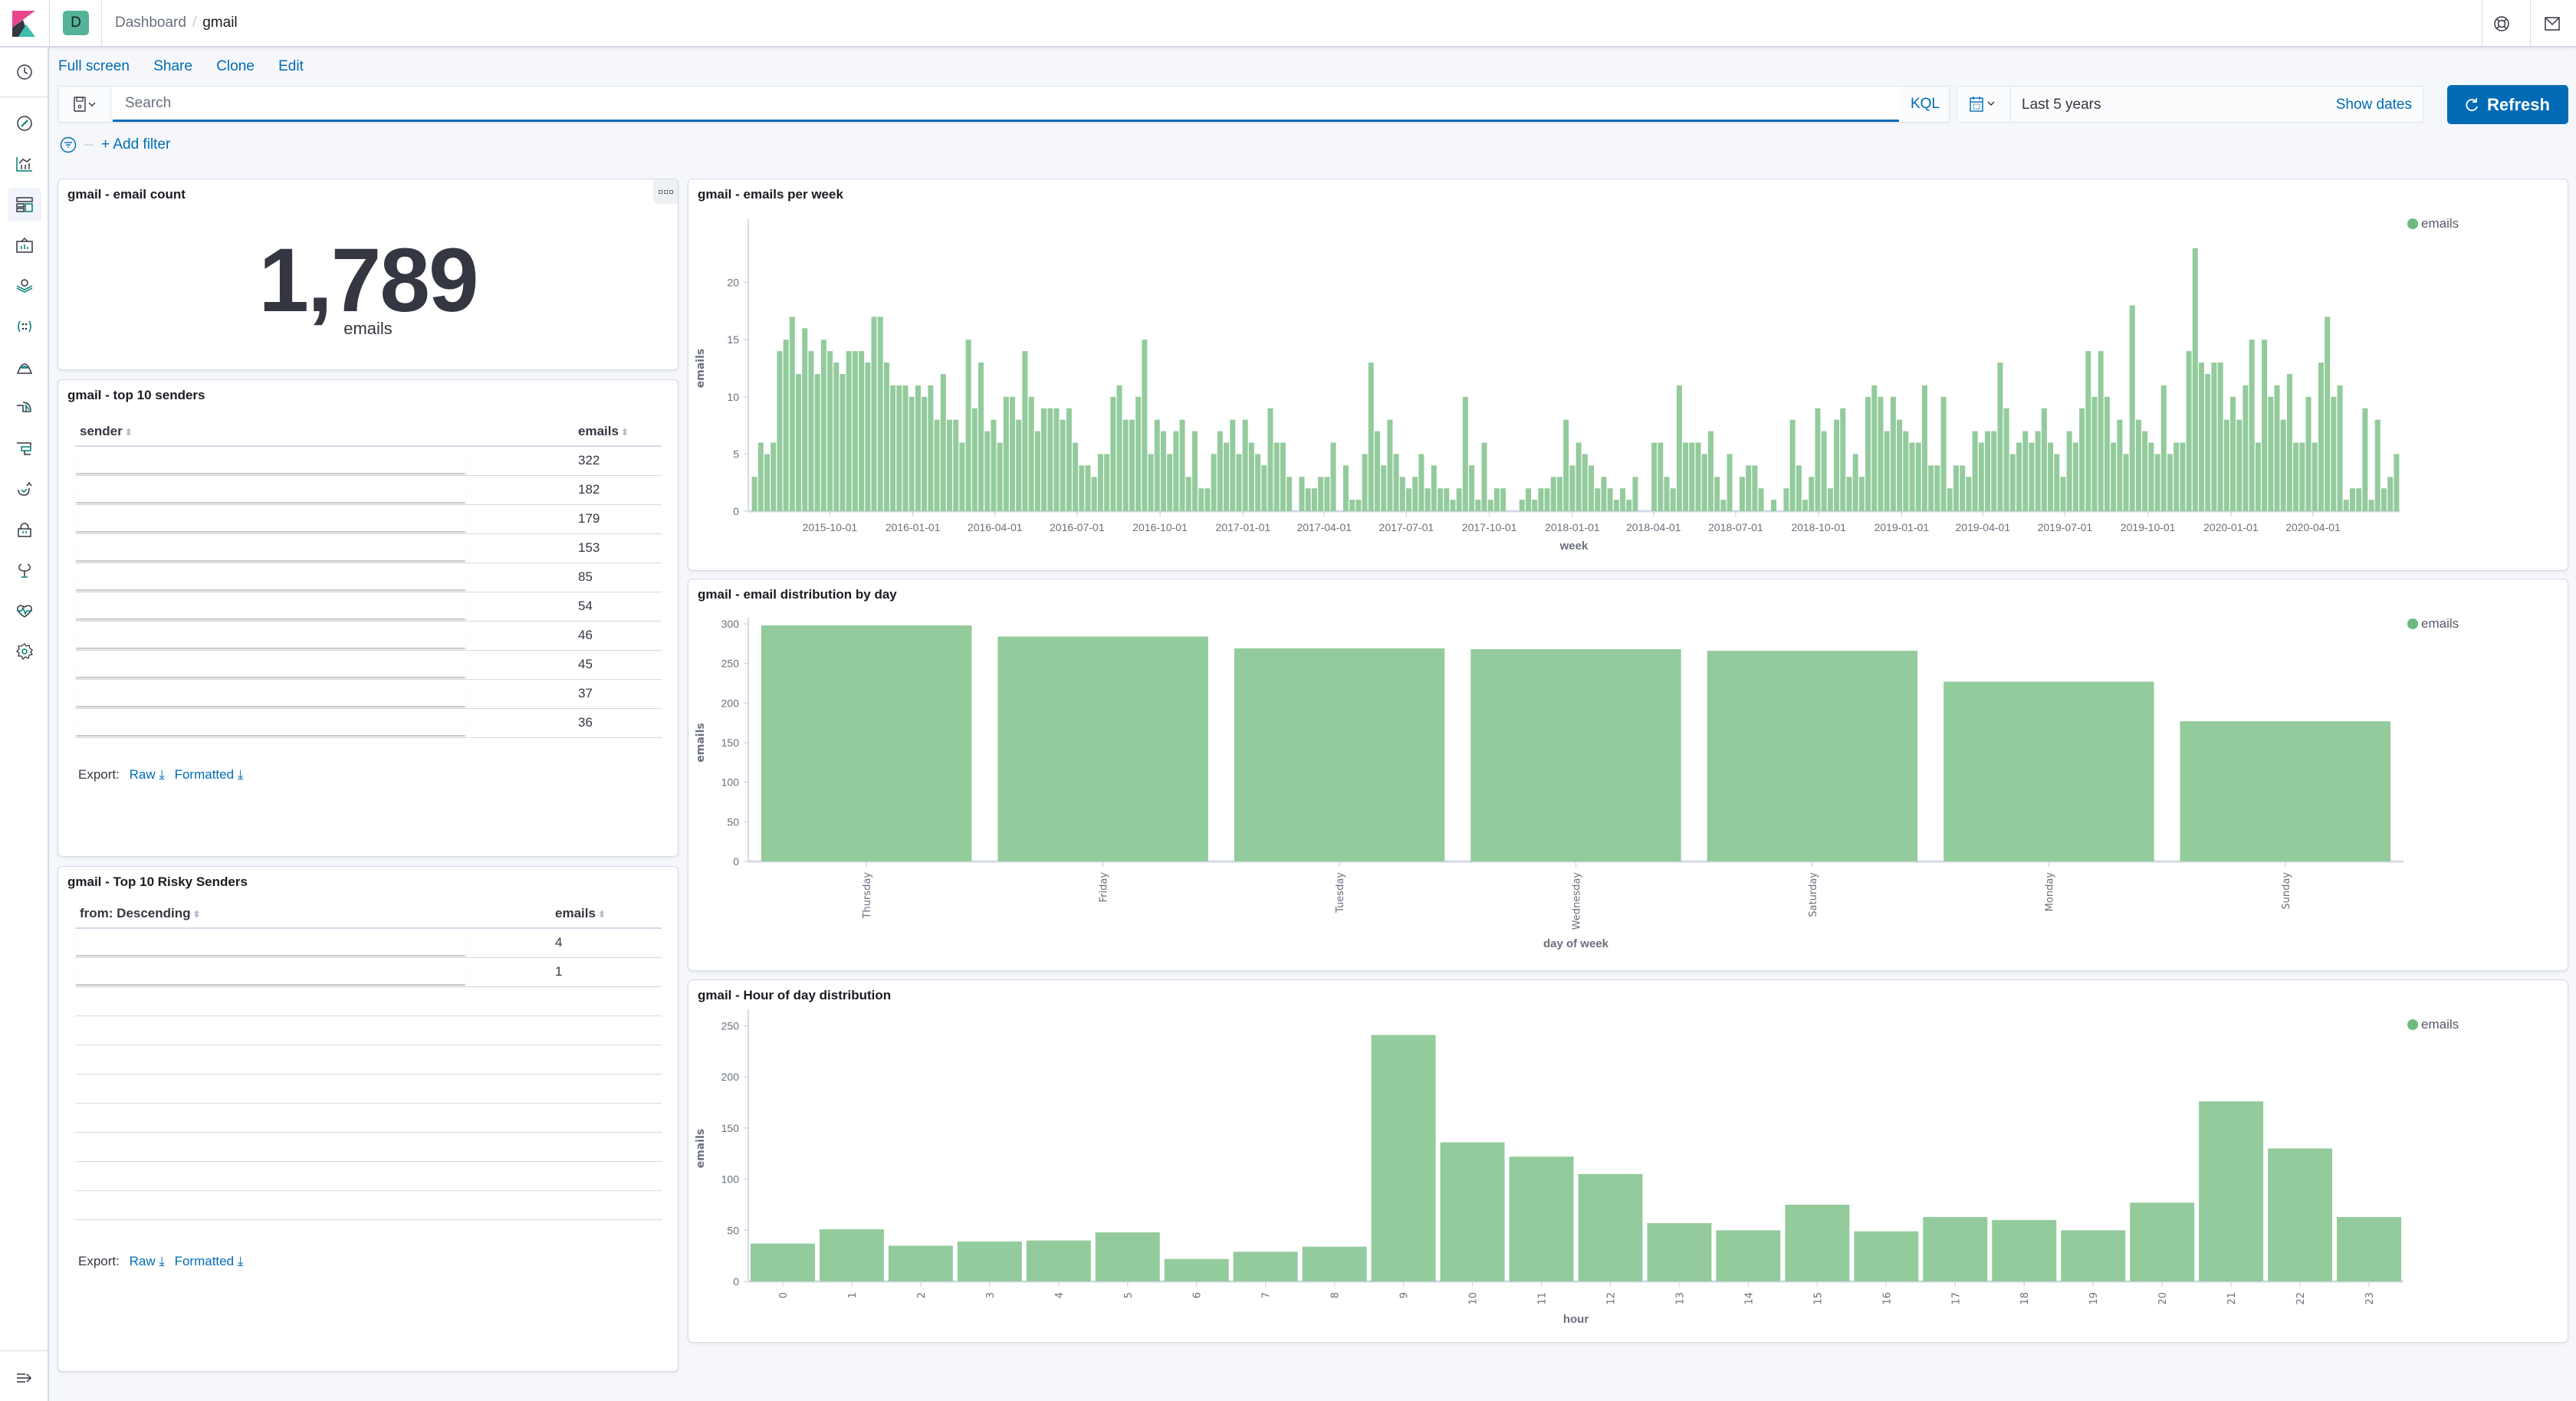  What do you see at coordinates (24, 24) in the screenshot?
I see `kibana-logo-icon` at bounding box center [24, 24].